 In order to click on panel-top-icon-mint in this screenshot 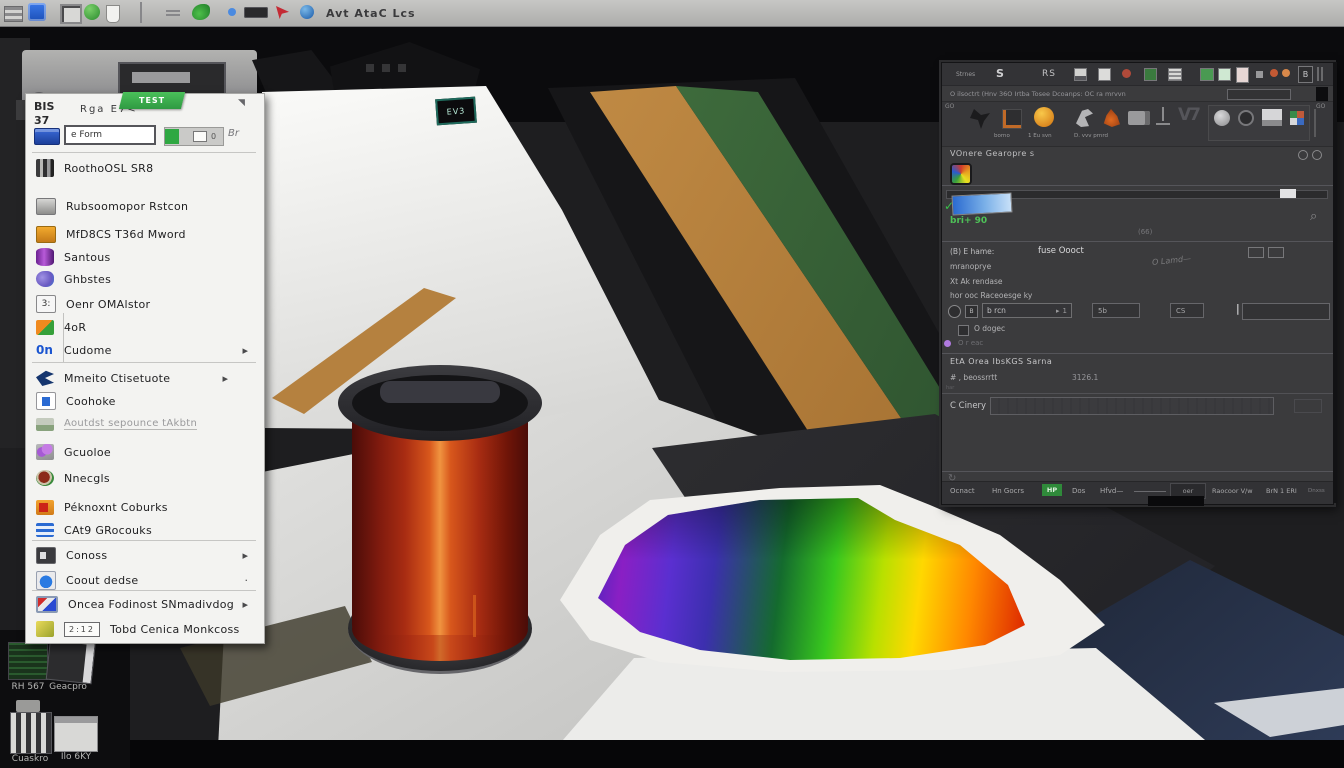, I will do `click(1224, 74)`.